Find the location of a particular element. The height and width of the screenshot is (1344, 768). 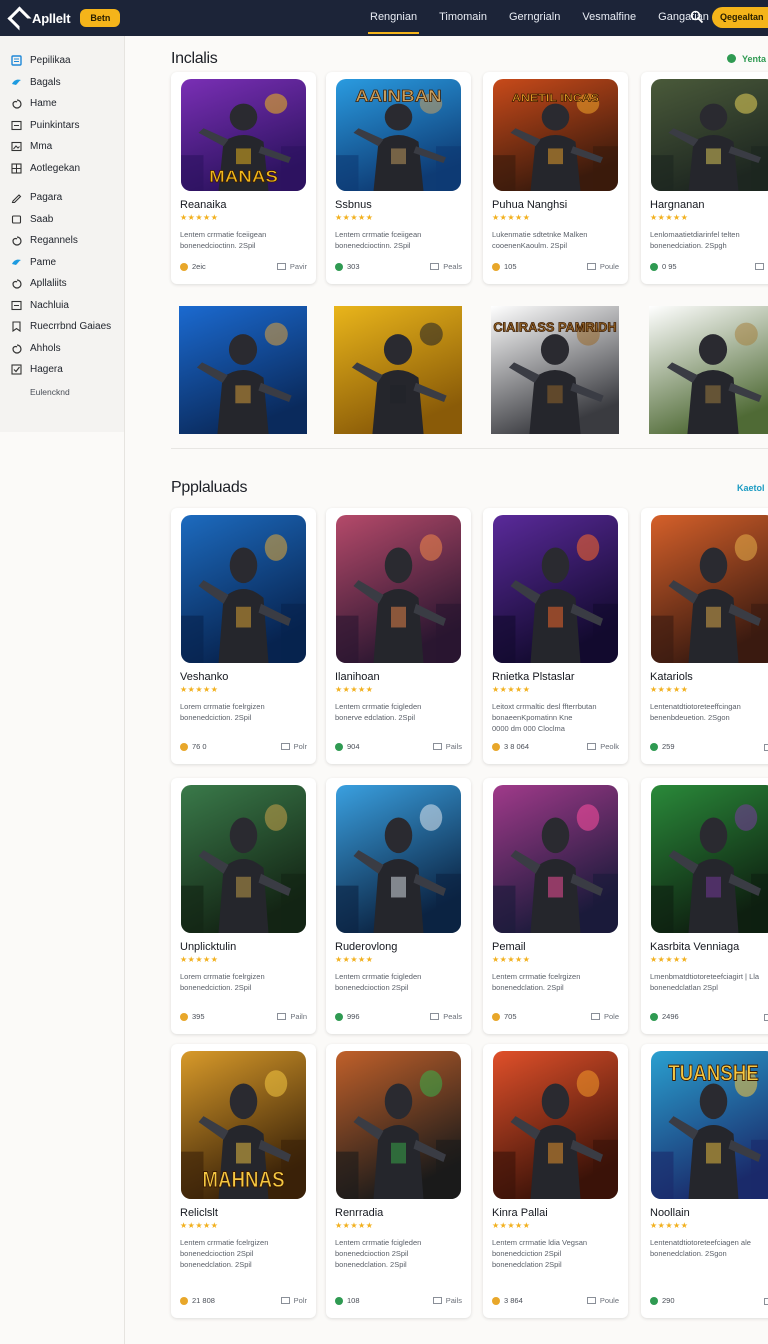

sidebar-item: Nachluia is located at coordinates (62, 306).